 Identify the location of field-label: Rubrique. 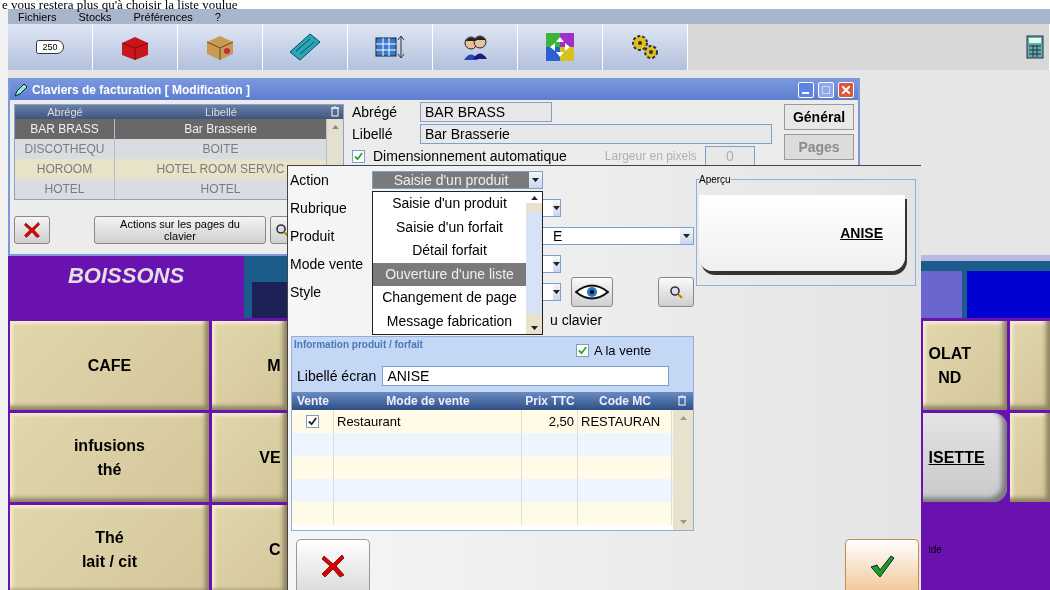
(318, 208).